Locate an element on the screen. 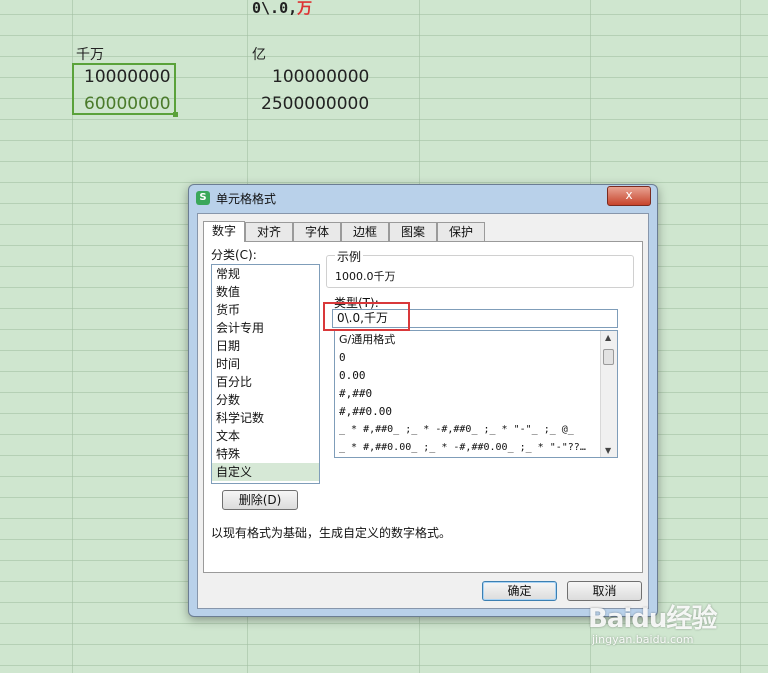 The height and width of the screenshot is (673, 768). category-item: 文本 is located at coordinates (265, 436).